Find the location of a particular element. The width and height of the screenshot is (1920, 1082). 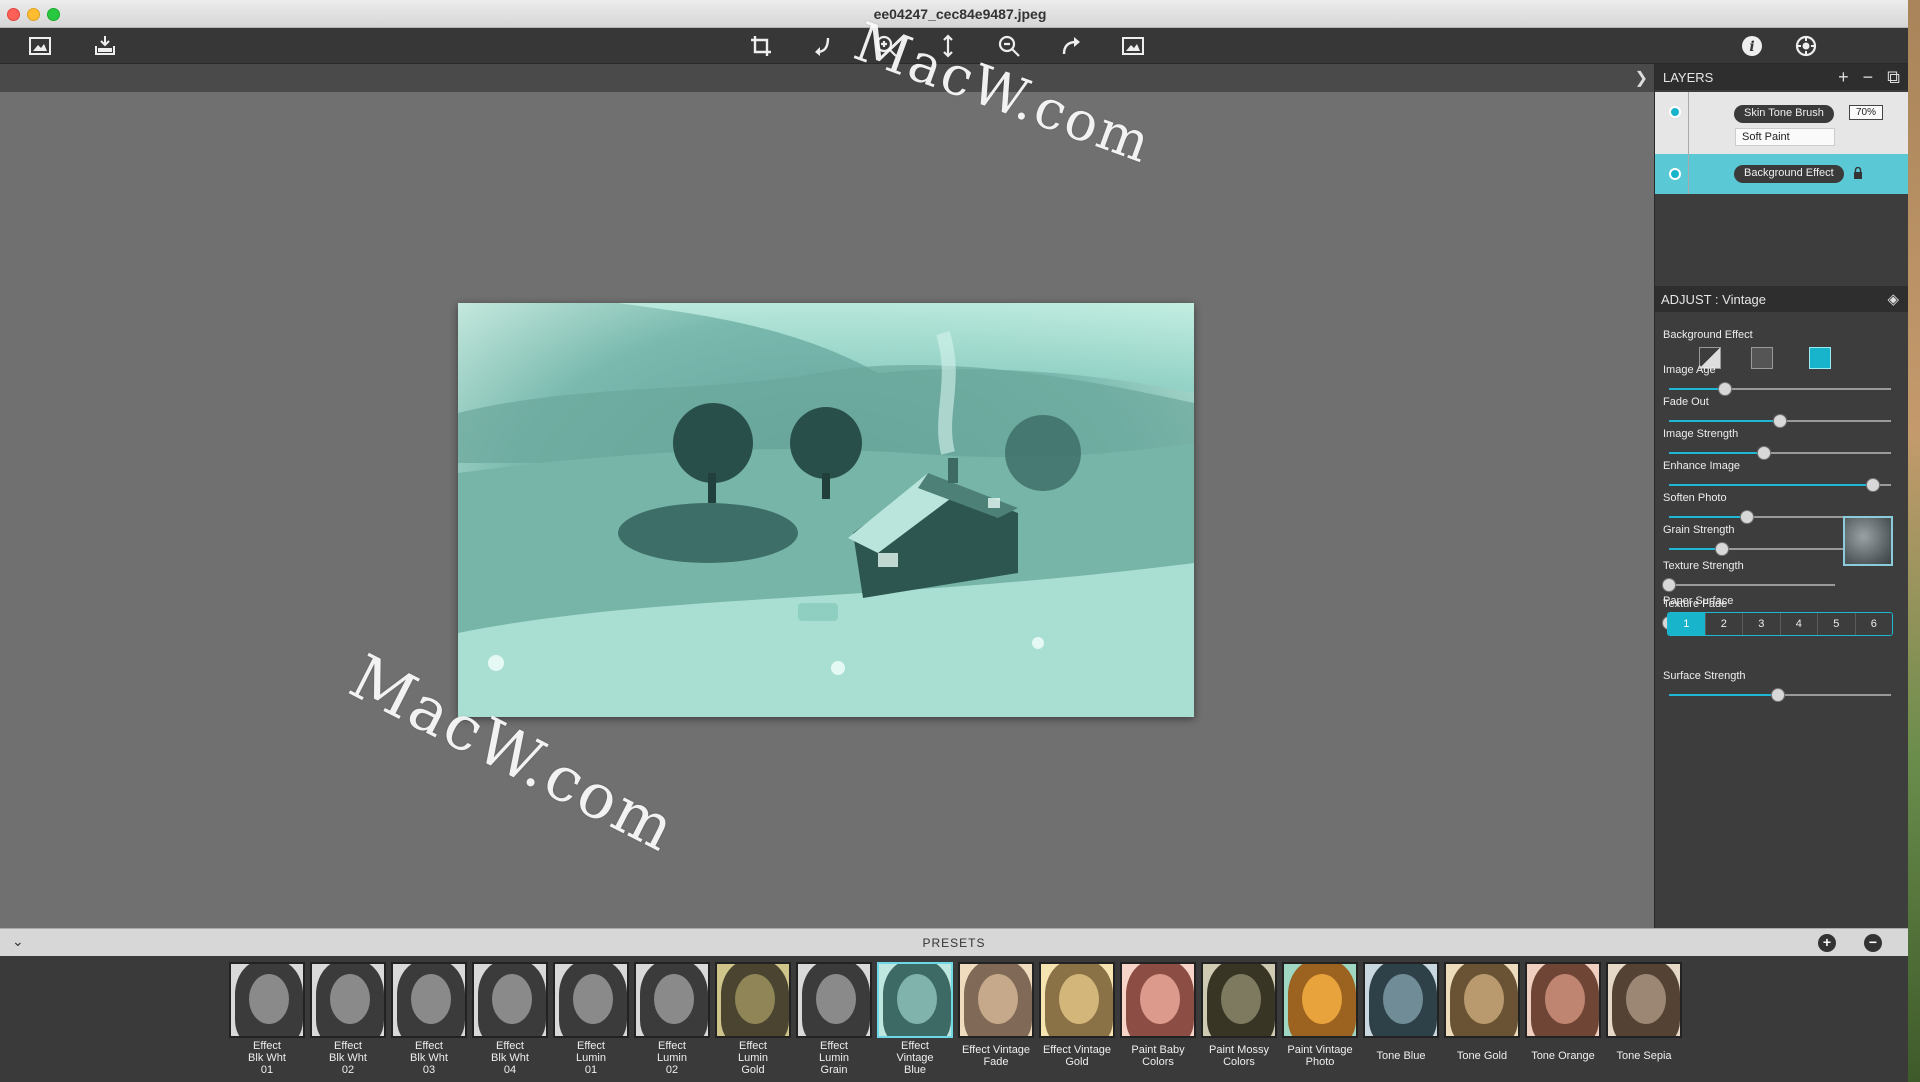

preset-label-line: Colors is located at coordinates (1239, 1062).